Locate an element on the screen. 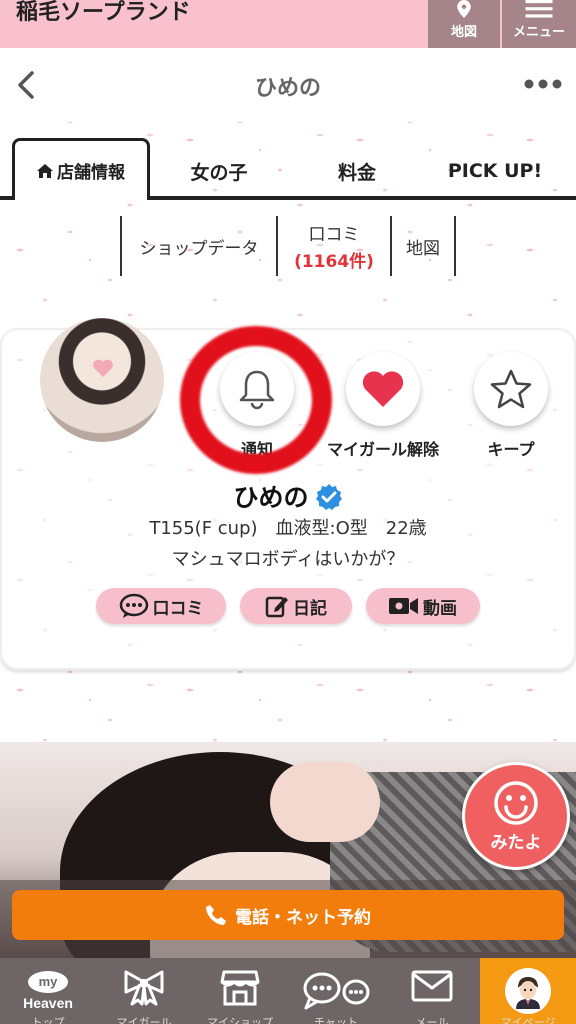  keep-button is located at coordinates (511, 389).